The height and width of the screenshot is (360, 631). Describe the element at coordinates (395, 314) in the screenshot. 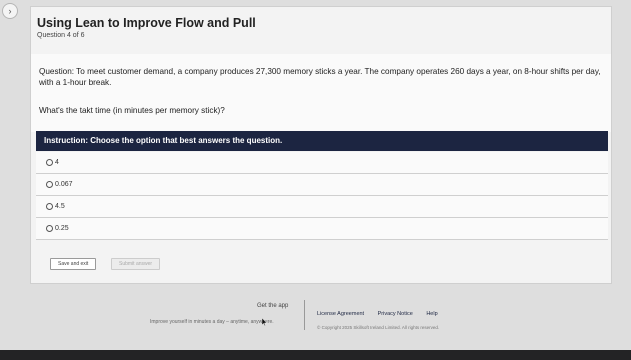

I see `privacy-notice-link: Privacy Notice` at that location.